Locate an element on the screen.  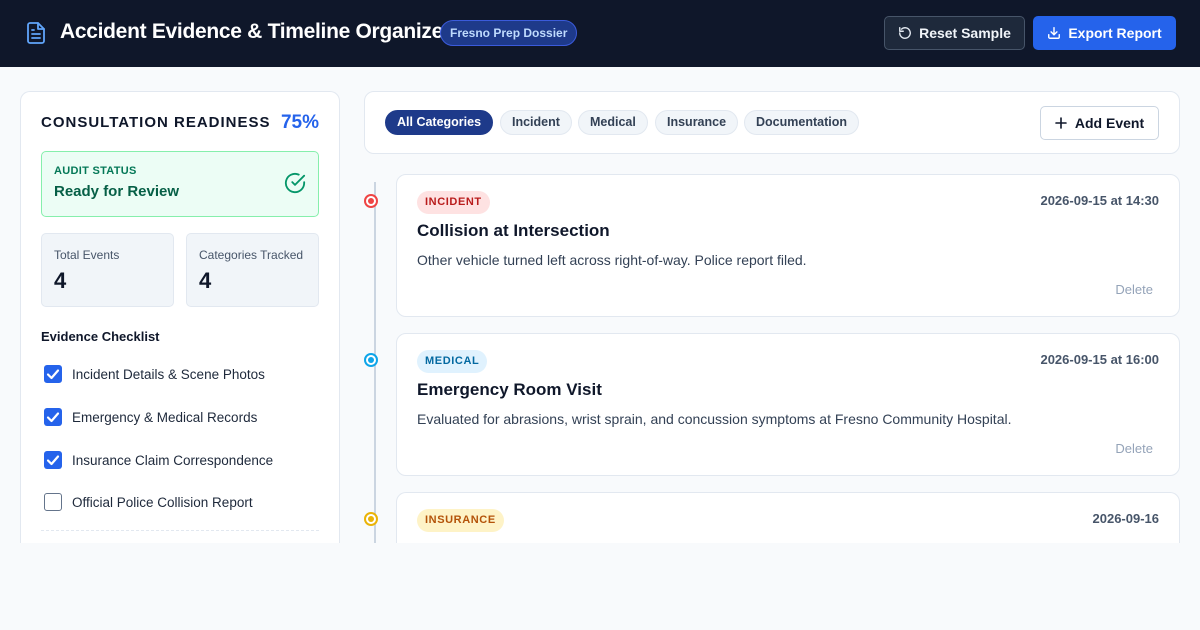
stat-label: Categories Tracked is located at coordinates (251, 255).